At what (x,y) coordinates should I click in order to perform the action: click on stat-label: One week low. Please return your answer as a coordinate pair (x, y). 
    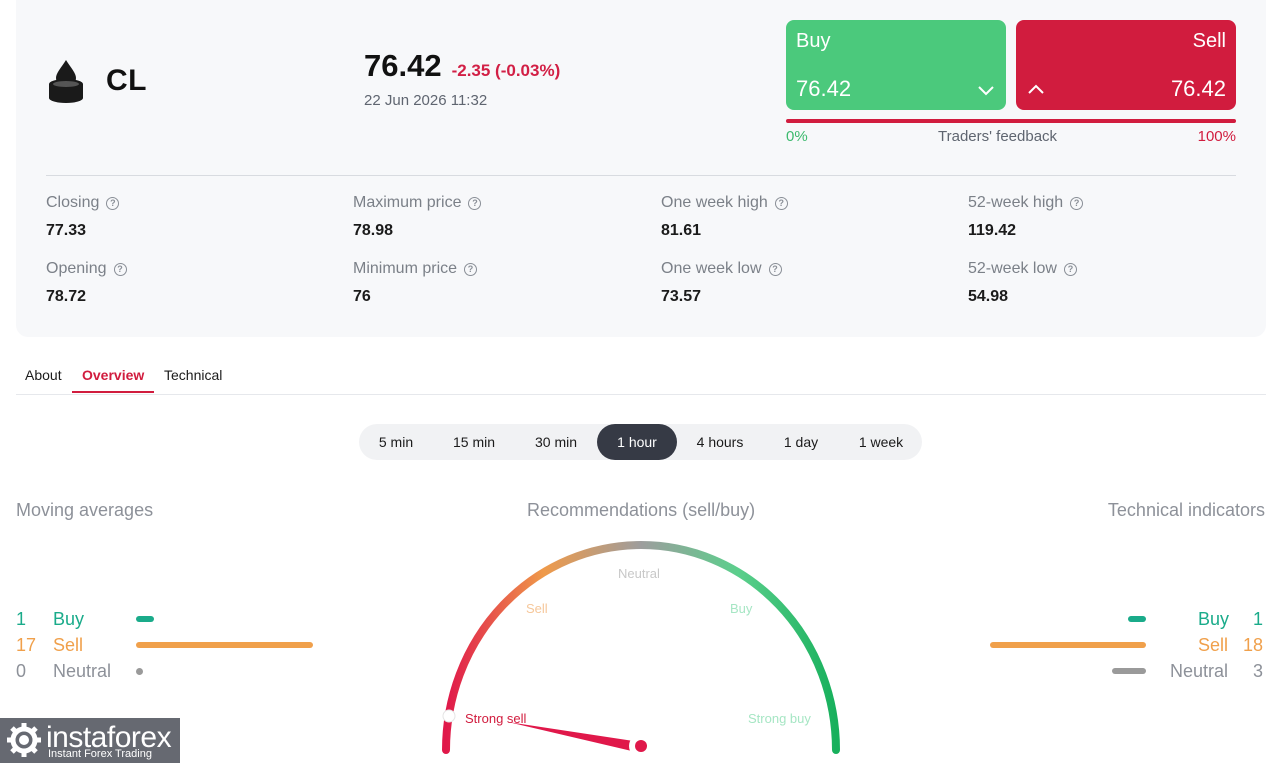
    Looking at the image, I should click on (711, 268).